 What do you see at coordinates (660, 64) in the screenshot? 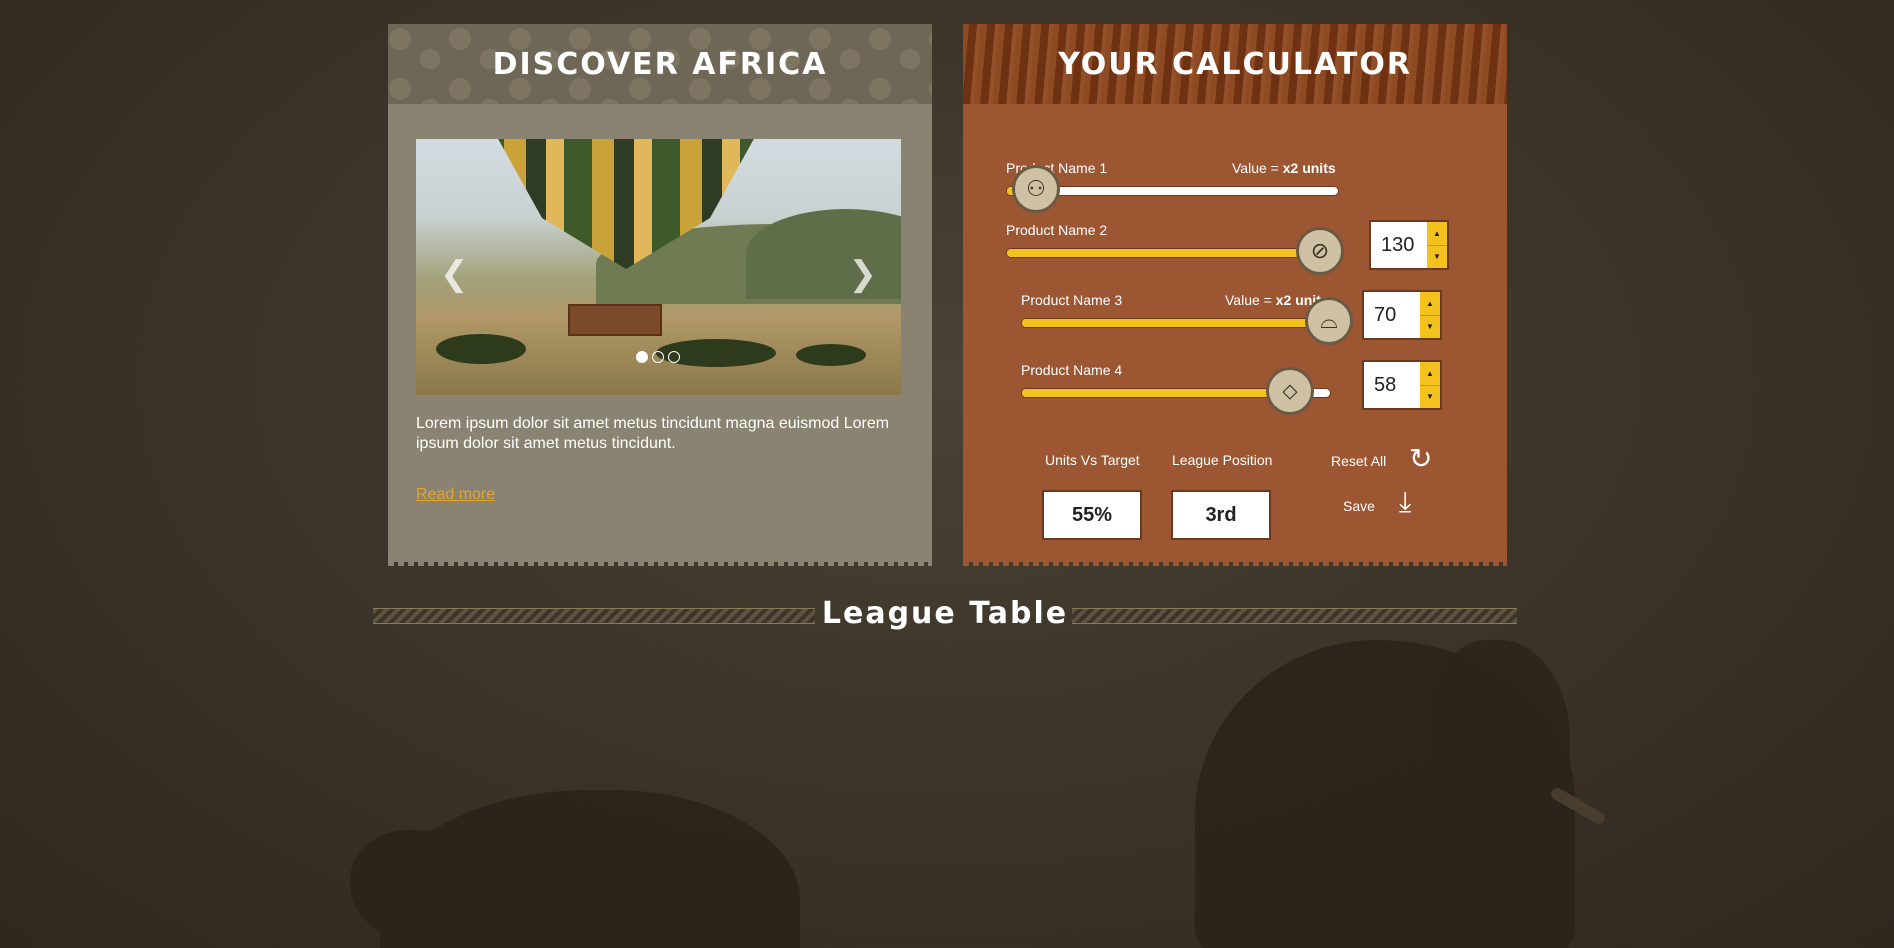
I see `discover-africa-title: Discover Africa` at bounding box center [660, 64].